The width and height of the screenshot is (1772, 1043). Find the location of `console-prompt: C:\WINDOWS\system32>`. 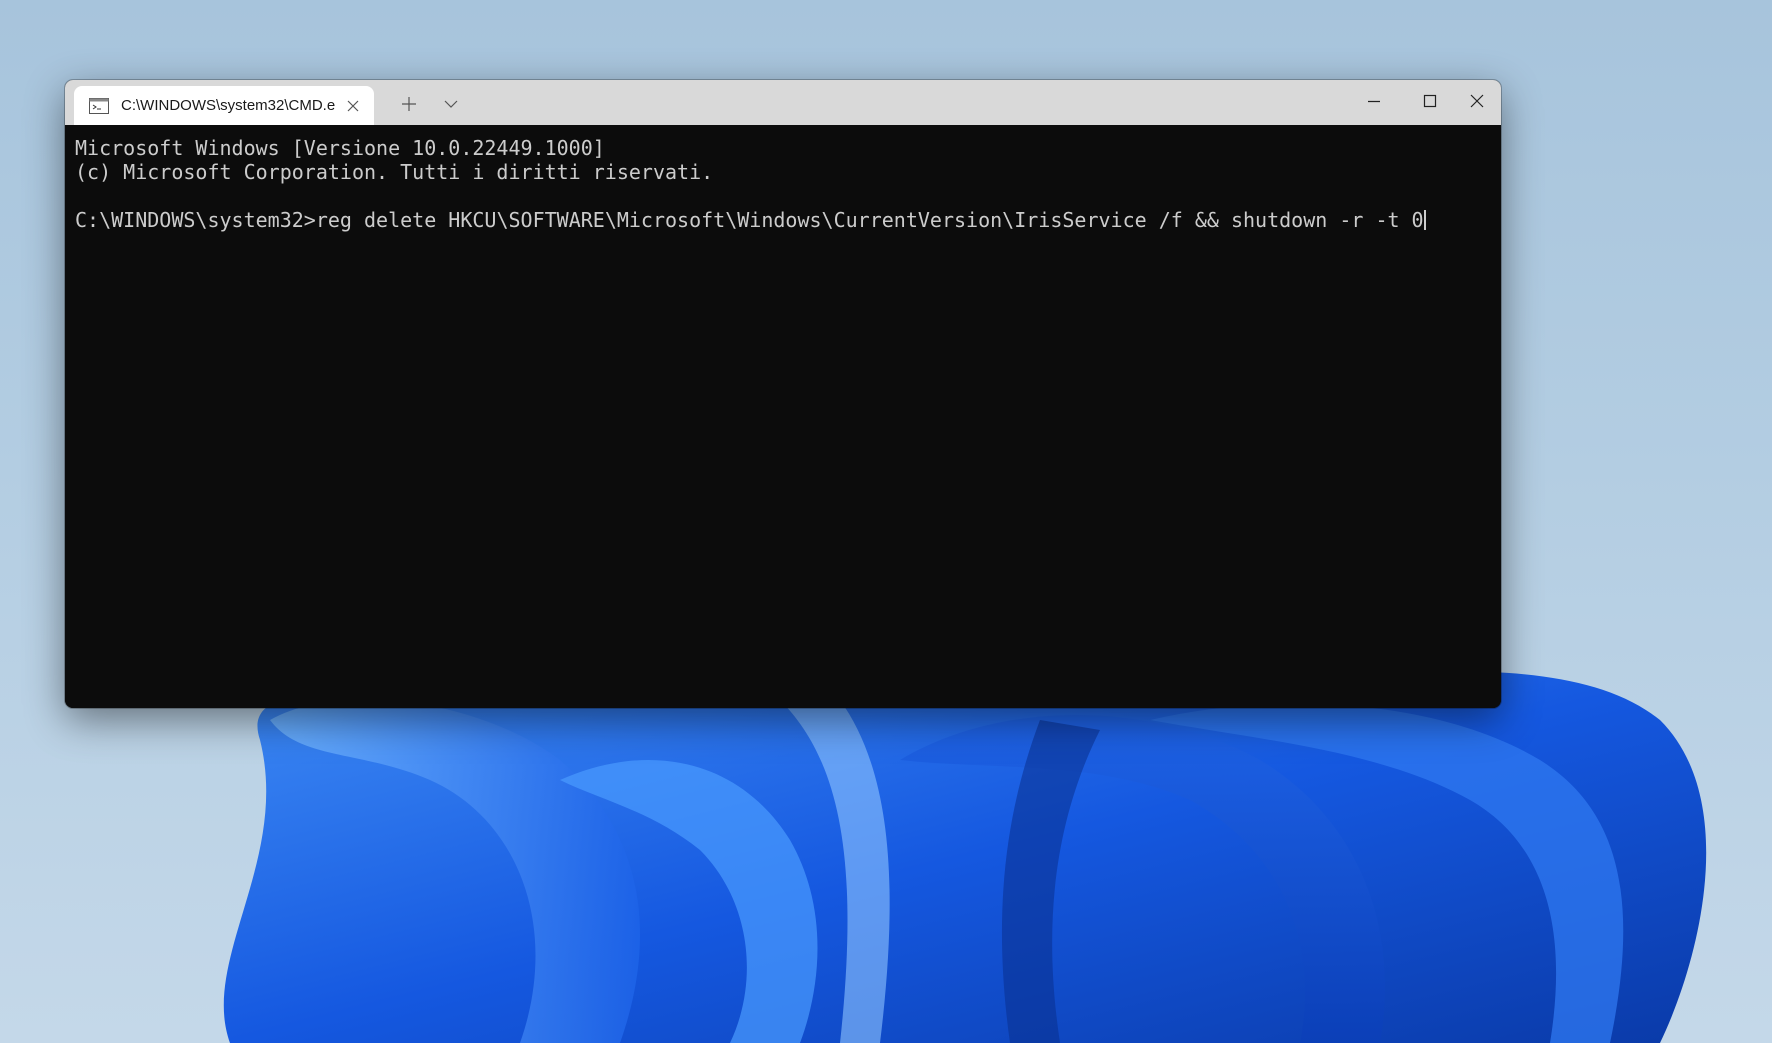

console-prompt: C:\WINDOWS\system32> is located at coordinates (195, 220).